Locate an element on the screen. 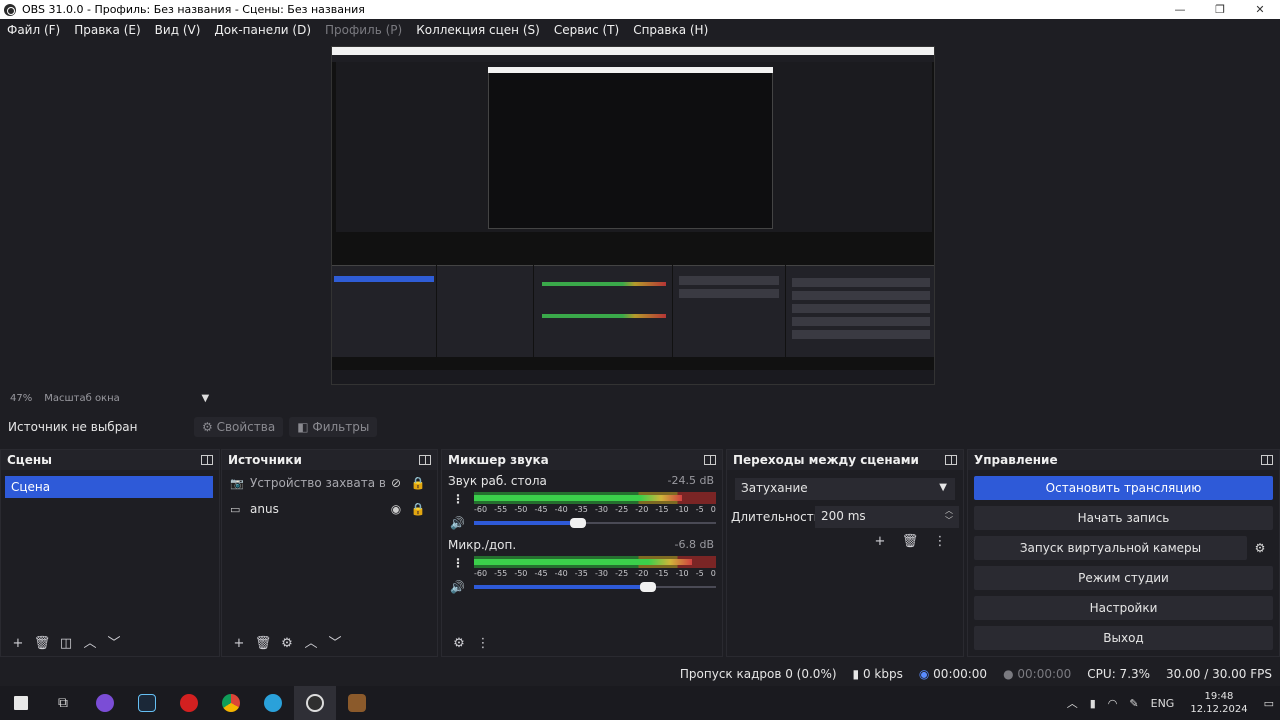 This screenshot has height=720, width=1280. channel-db: -6.8 dB is located at coordinates (694, 544).